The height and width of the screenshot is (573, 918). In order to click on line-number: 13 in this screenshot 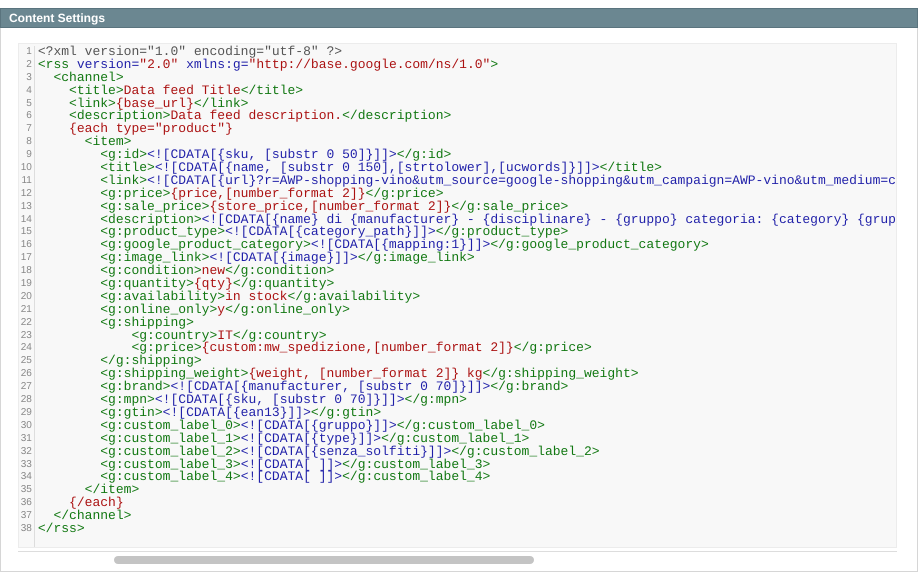, I will do `click(26, 207)`.